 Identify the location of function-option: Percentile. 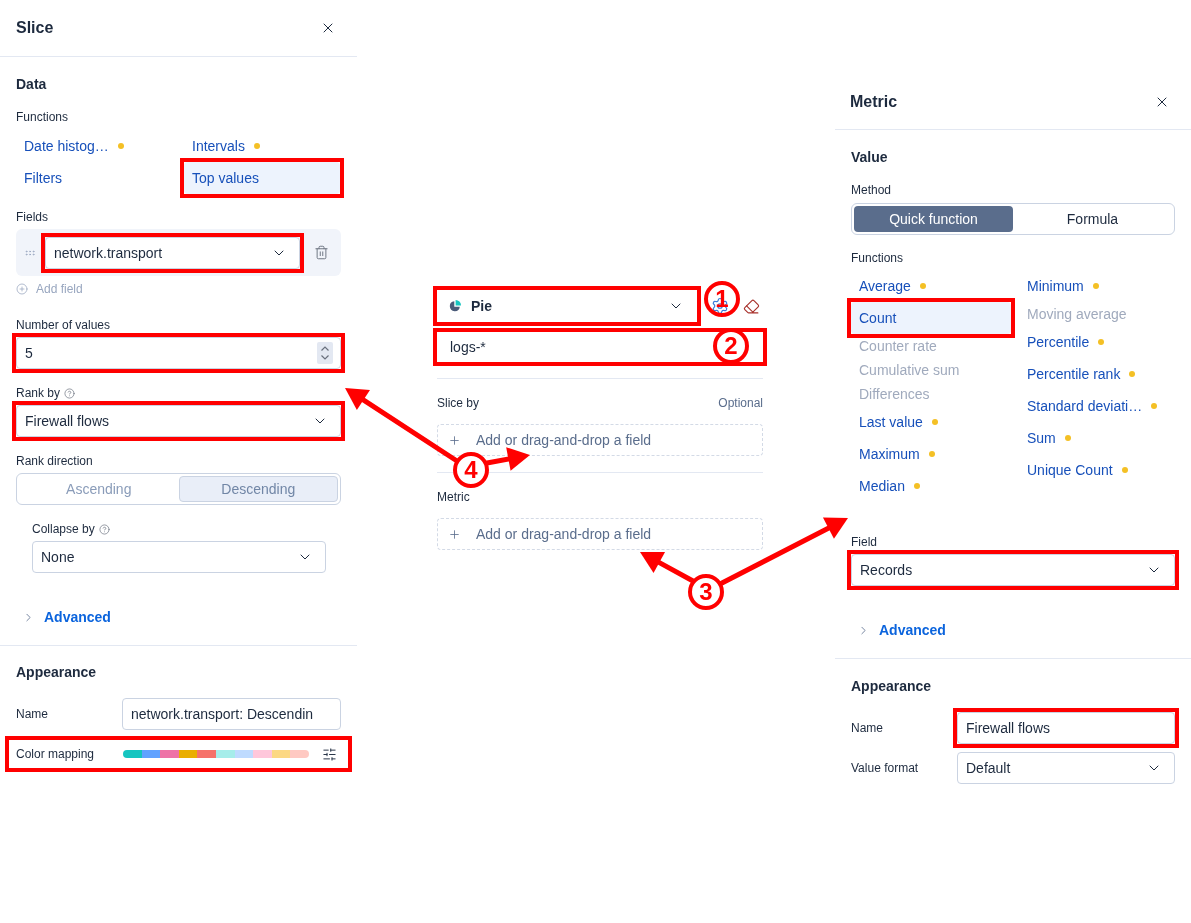
(1097, 342).